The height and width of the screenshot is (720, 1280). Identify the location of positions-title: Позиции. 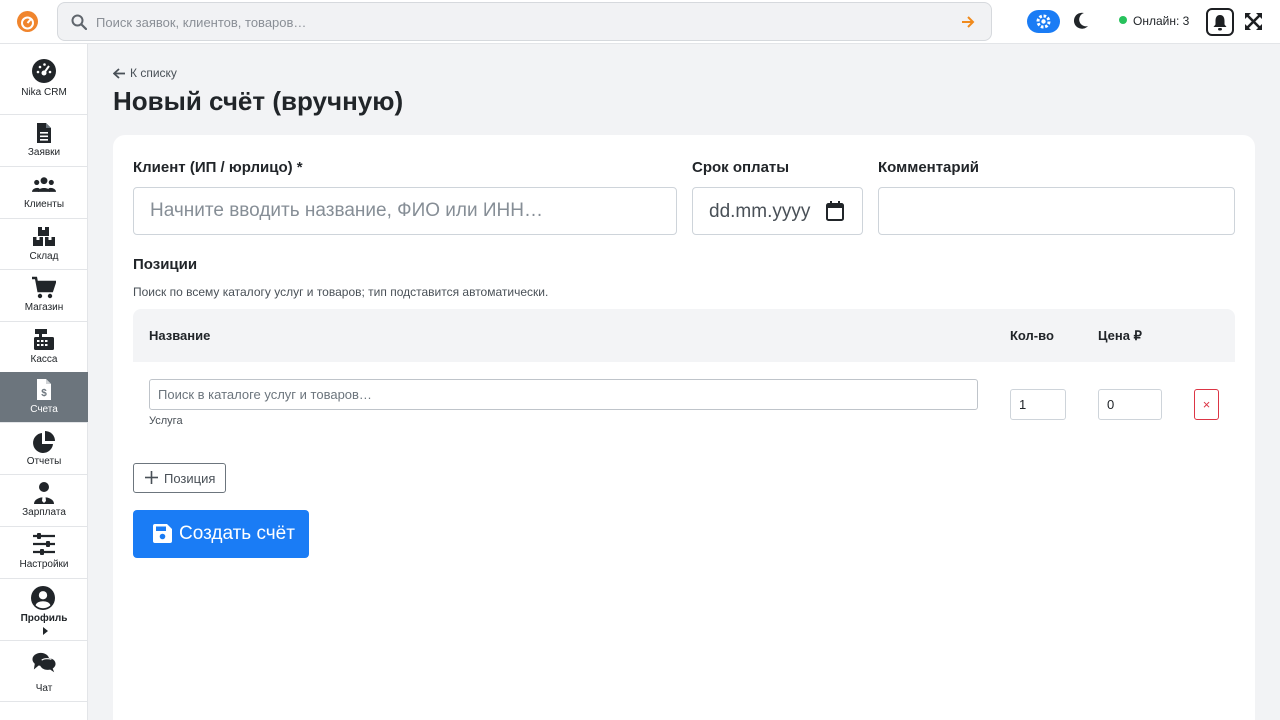
(165, 264).